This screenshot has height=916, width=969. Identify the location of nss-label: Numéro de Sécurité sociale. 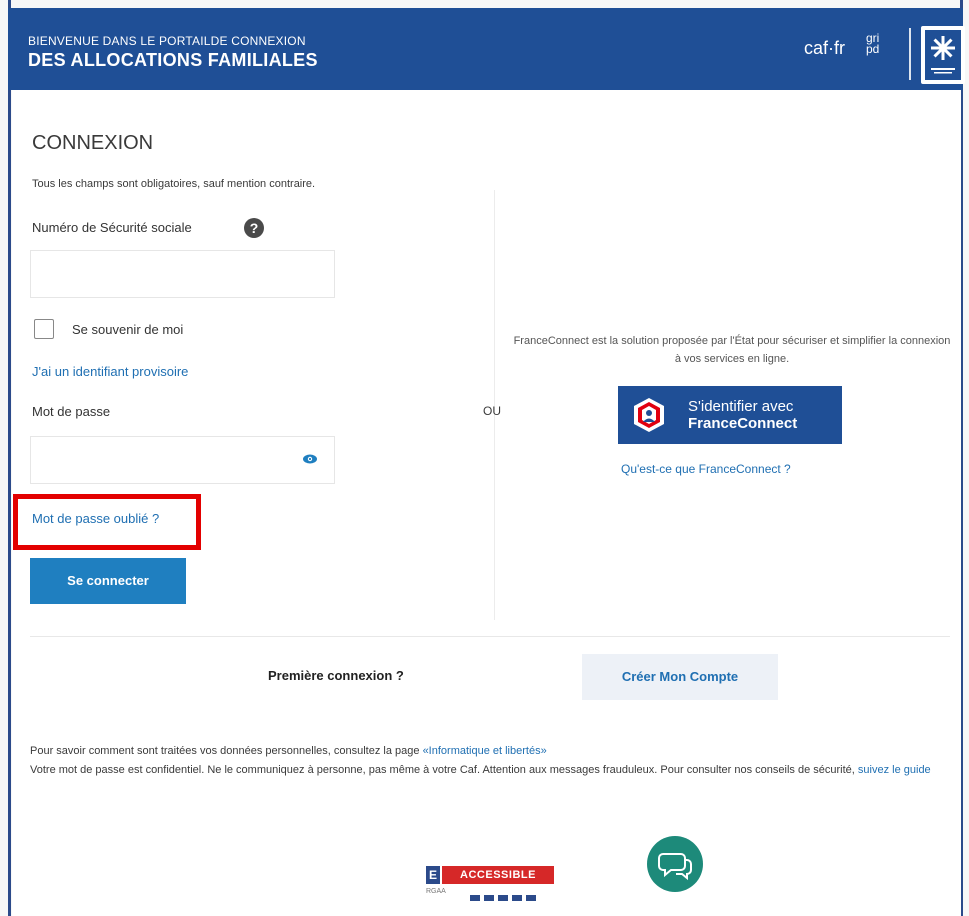
(112, 227).